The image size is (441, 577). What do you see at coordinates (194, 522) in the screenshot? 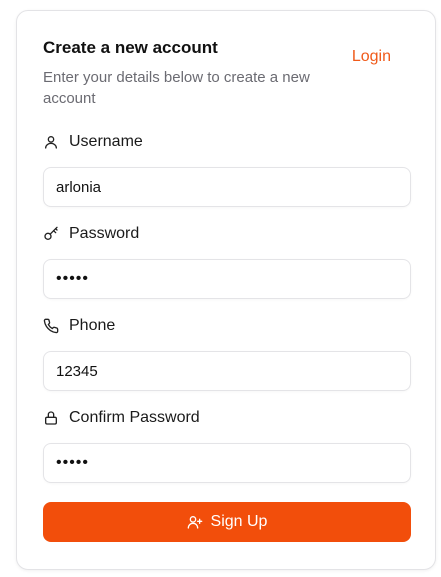
I see `user-plus-icon` at bounding box center [194, 522].